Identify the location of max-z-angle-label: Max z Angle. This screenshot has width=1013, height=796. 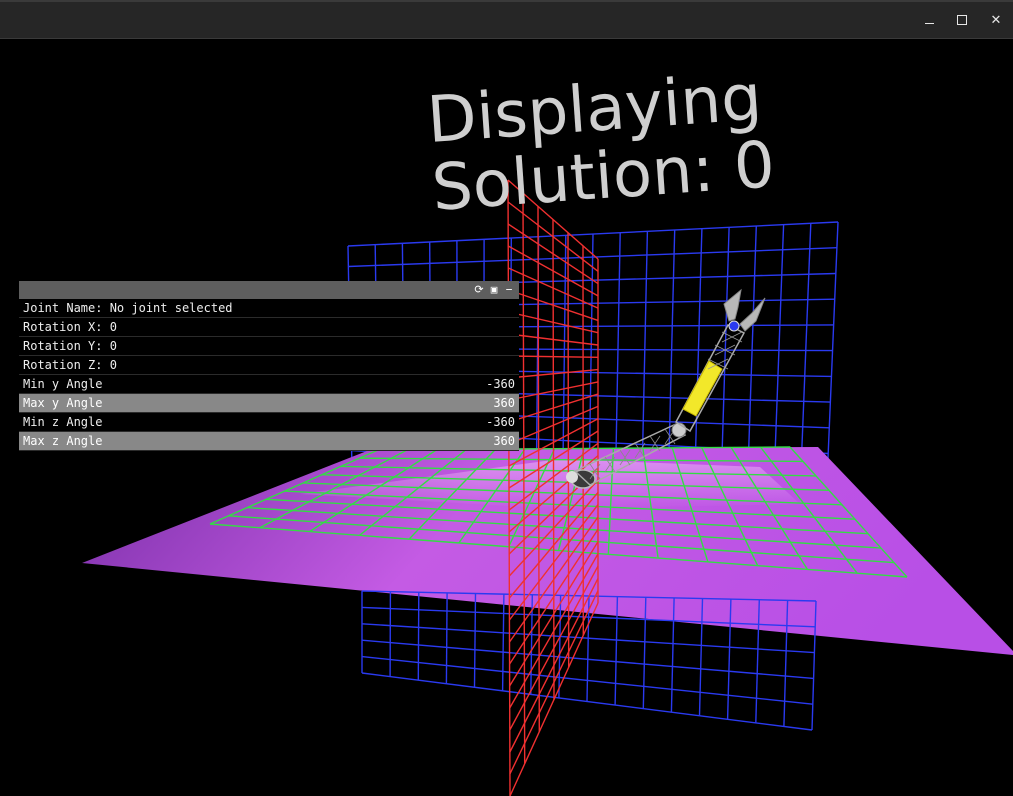
(63, 441).